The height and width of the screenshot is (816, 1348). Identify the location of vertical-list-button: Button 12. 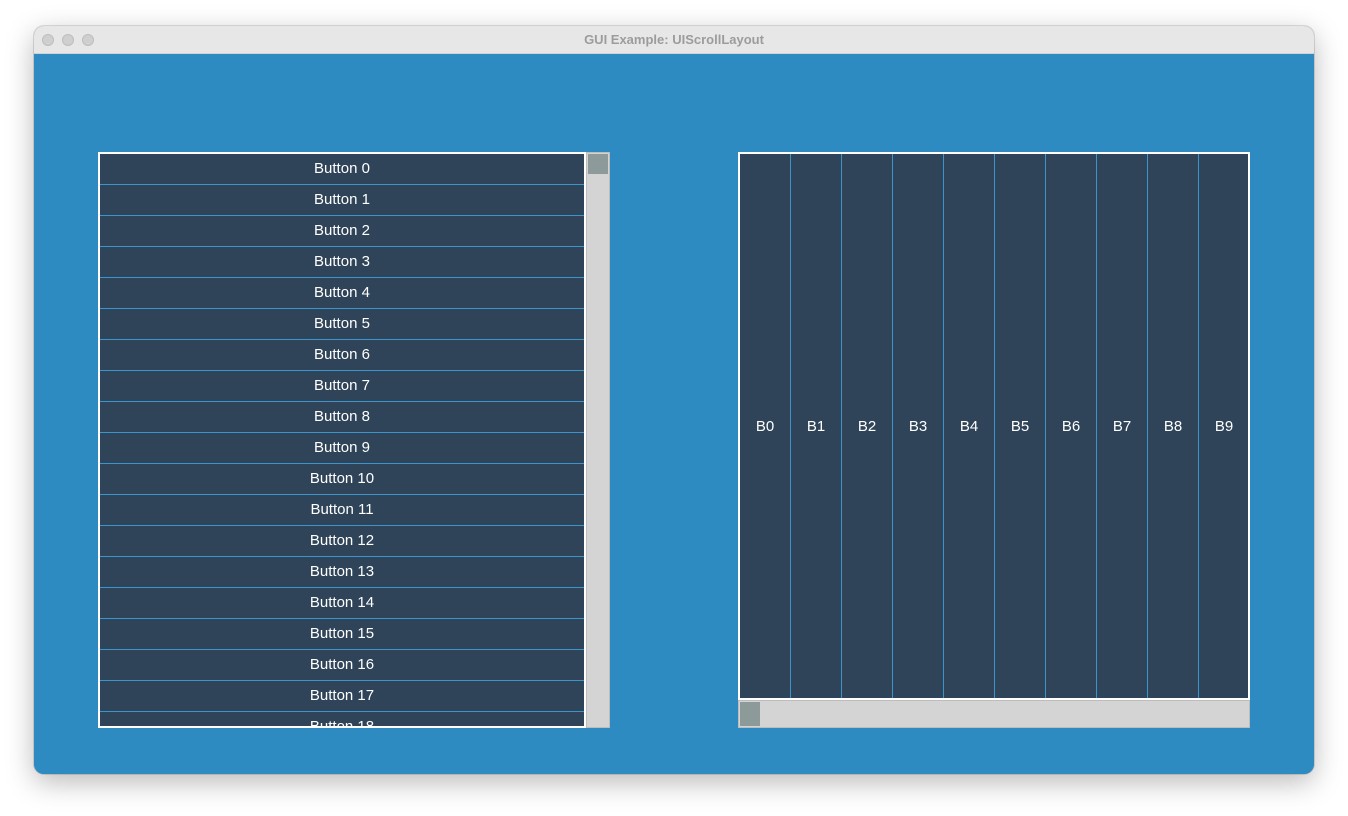
(342, 541).